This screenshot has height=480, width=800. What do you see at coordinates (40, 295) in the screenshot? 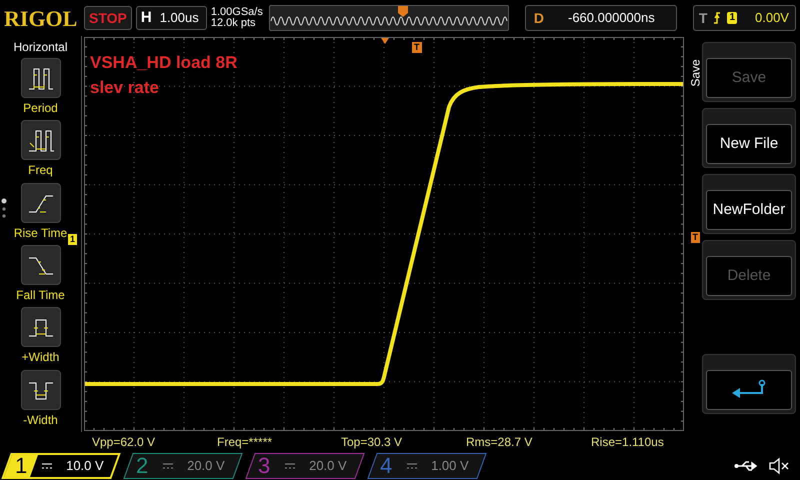
I see `measure-label: Fall Time` at bounding box center [40, 295].